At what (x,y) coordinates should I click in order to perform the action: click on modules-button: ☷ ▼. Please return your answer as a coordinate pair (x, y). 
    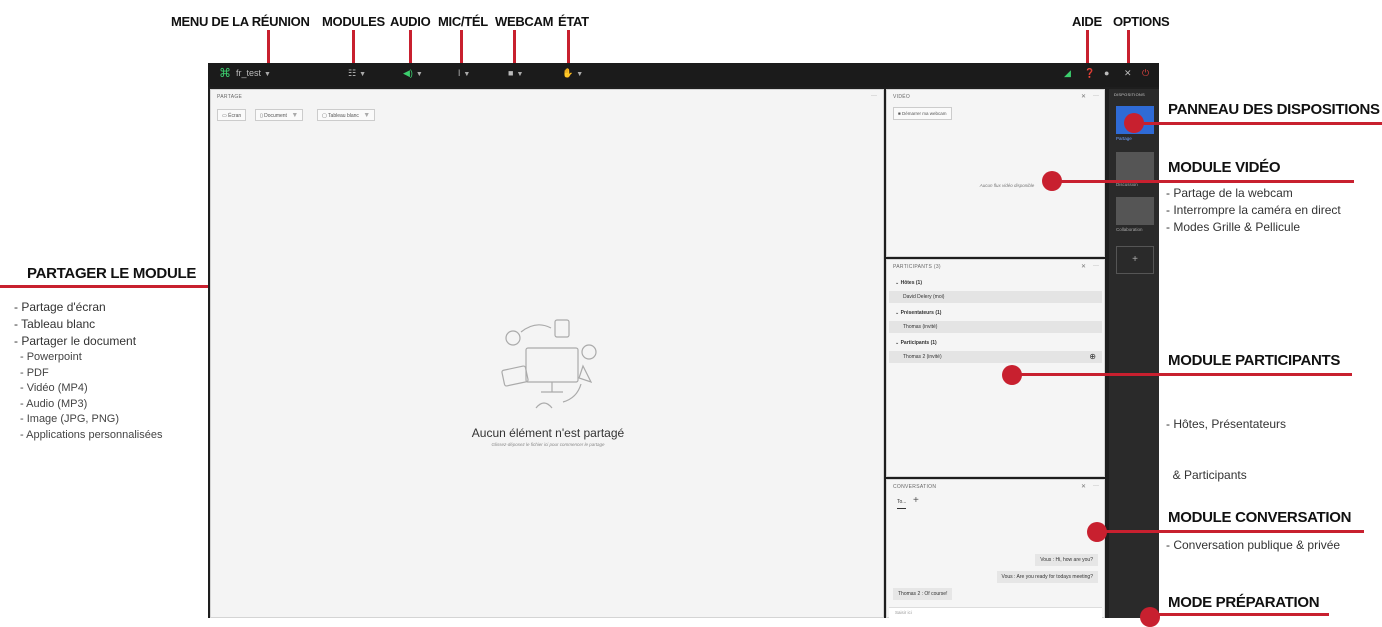
    Looking at the image, I should click on (357, 73).